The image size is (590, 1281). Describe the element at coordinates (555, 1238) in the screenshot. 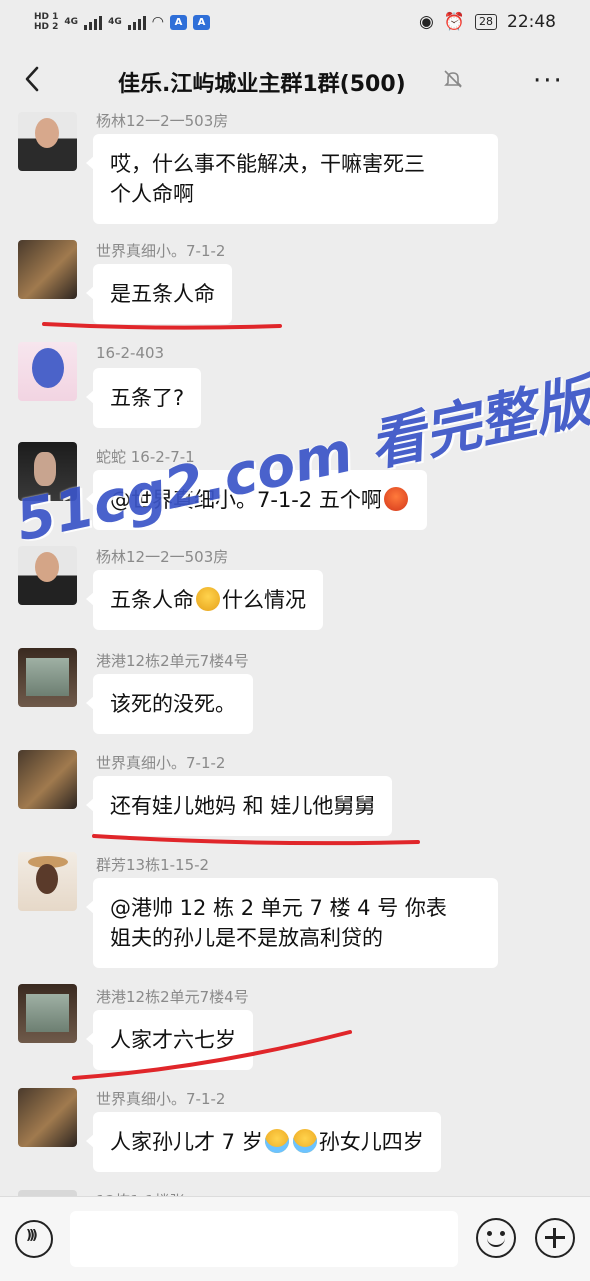

I see `plus-icon` at that location.